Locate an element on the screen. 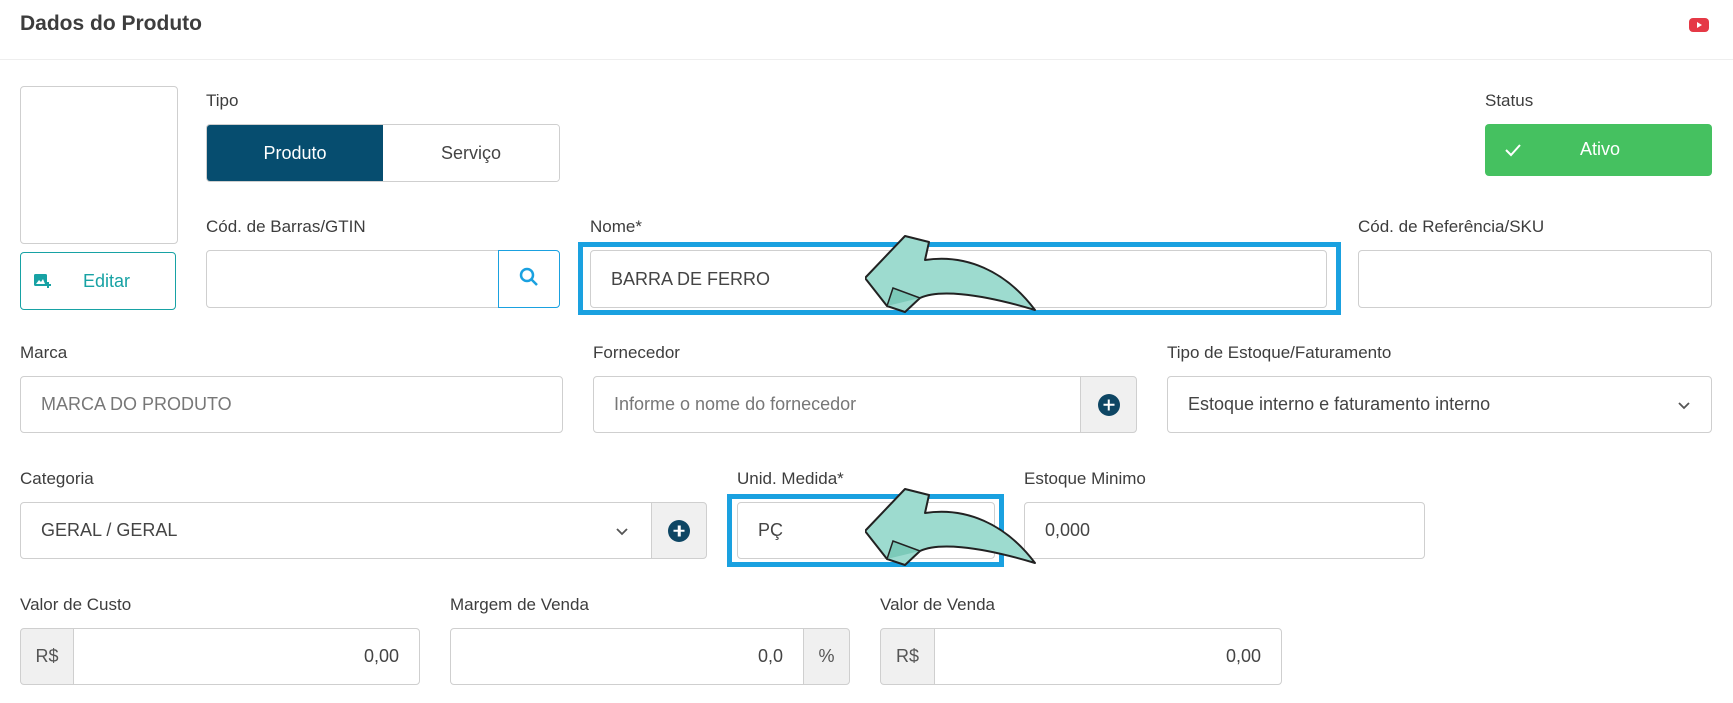 The image size is (1733, 703). search-icon is located at coordinates (529, 279).